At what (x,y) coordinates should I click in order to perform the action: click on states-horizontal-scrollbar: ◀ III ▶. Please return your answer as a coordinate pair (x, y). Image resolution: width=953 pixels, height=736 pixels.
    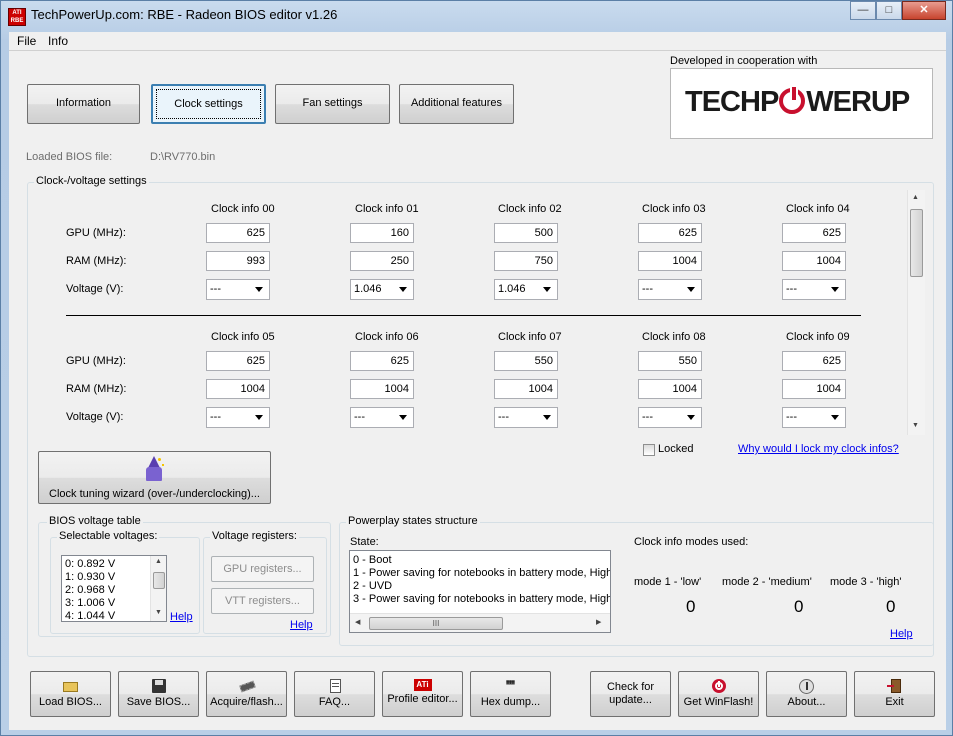
    Looking at the image, I should click on (480, 622).